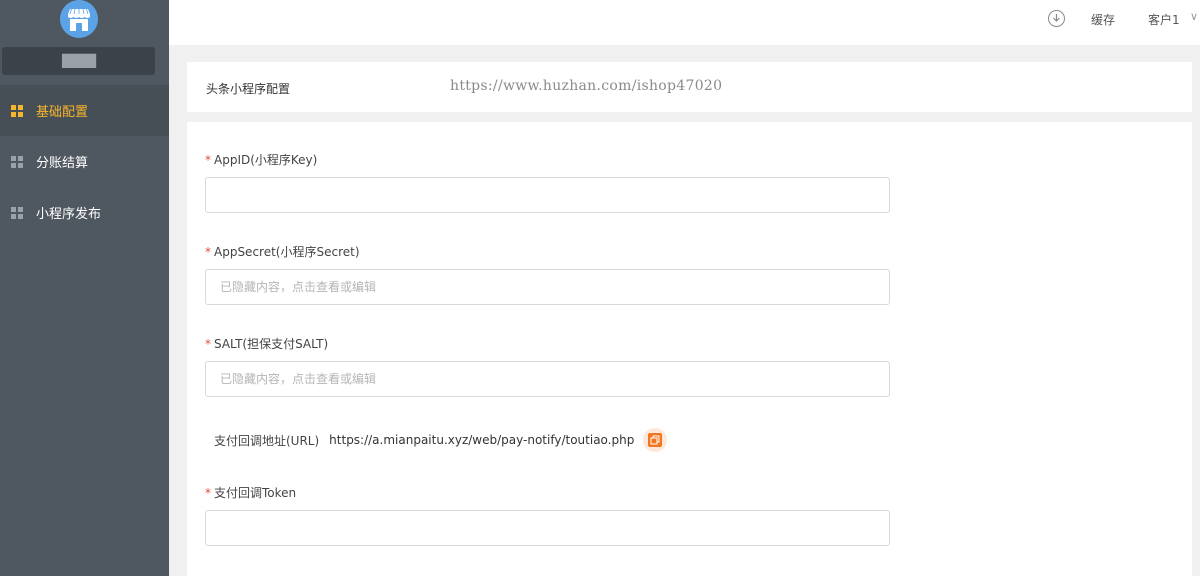 This screenshot has width=1200, height=576. What do you see at coordinates (1103, 19) in the screenshot?
I see `cache-button: 缓存` at bounding box center [1103, 19].